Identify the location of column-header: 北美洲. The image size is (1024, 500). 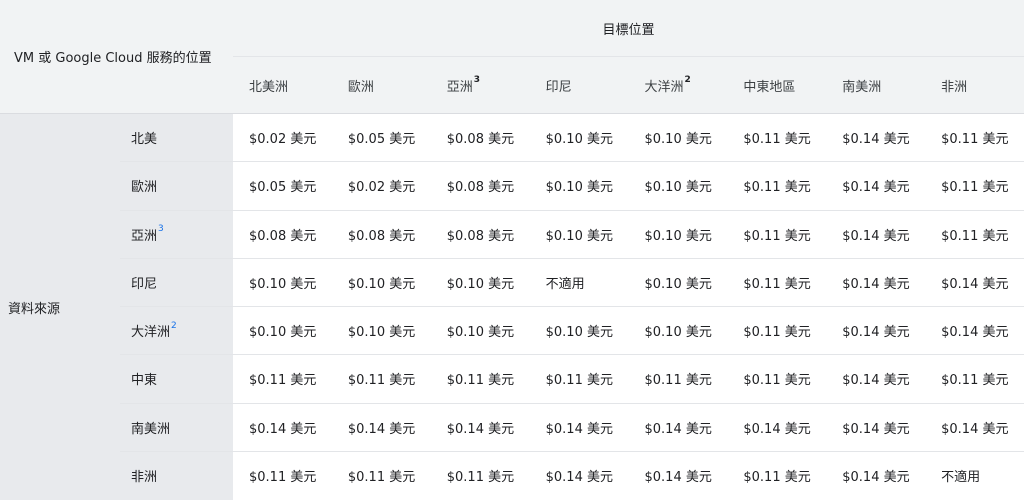
(282, 85).